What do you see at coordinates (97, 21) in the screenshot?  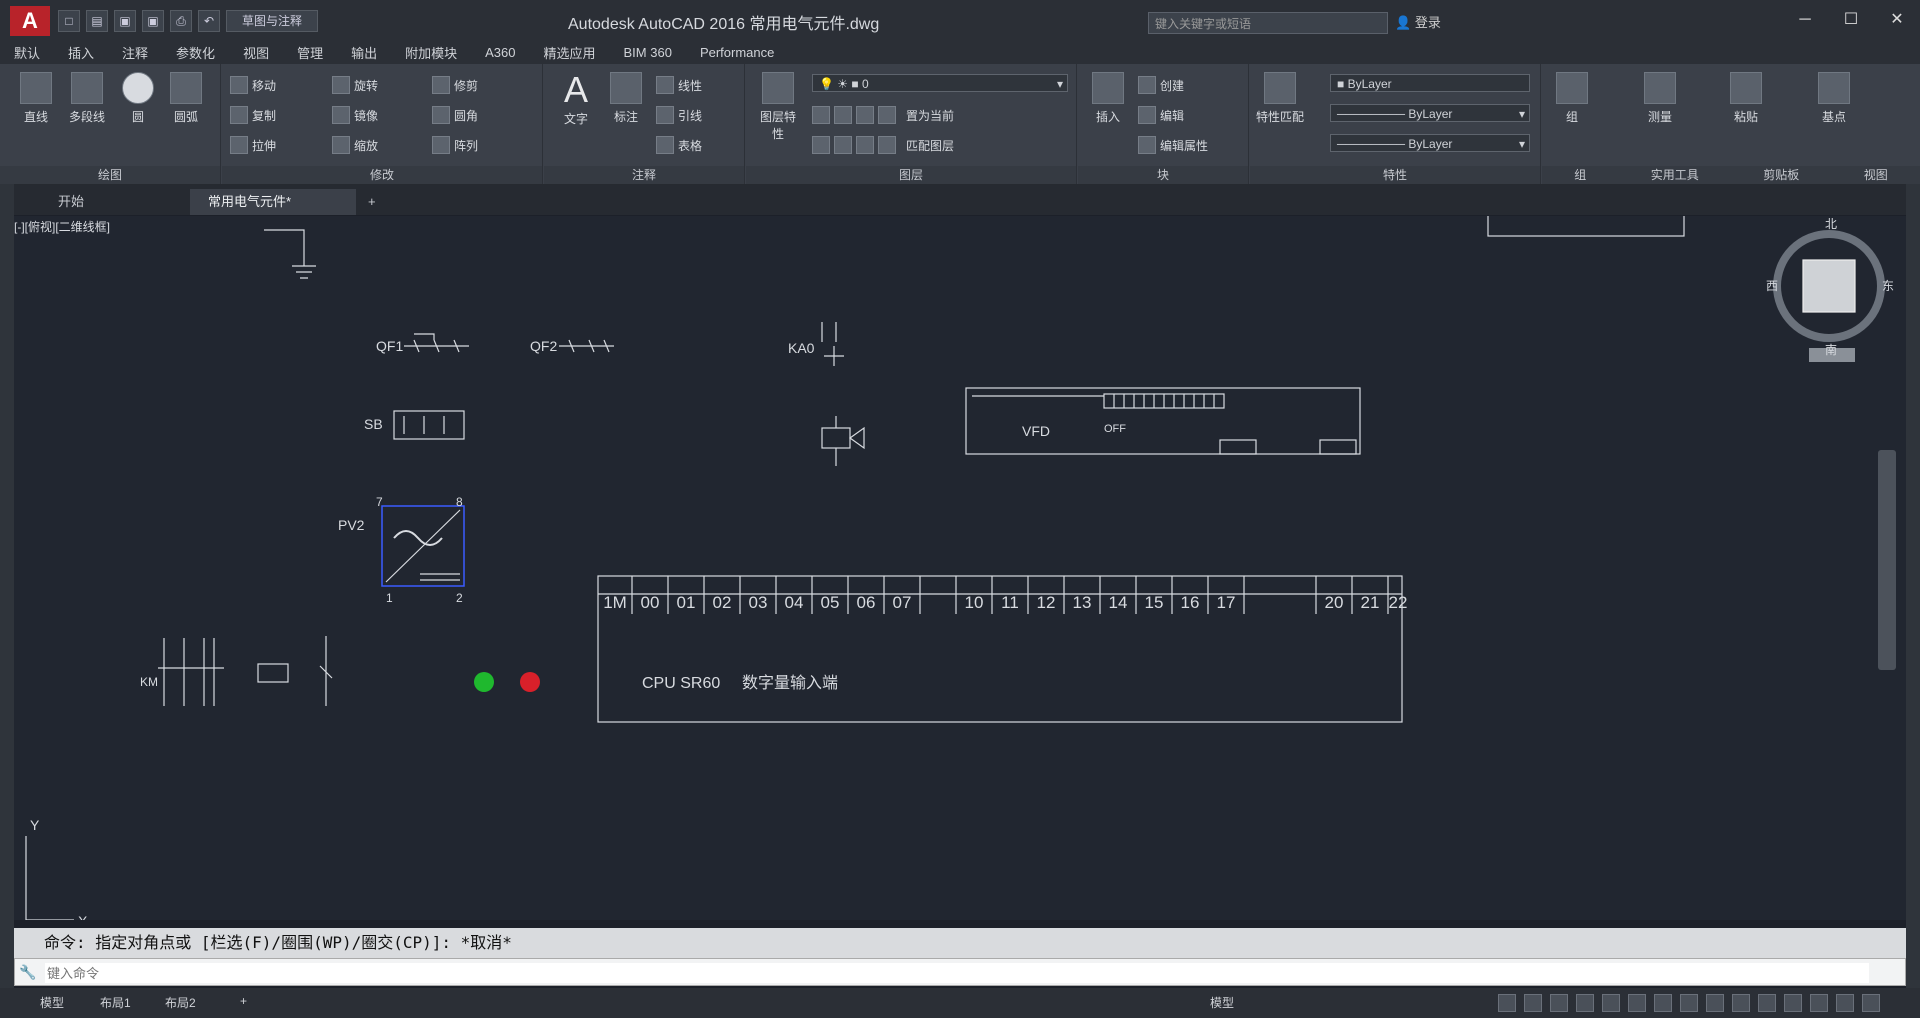 I see `open-file-icon: ▤` at bounding box center [97, 21].